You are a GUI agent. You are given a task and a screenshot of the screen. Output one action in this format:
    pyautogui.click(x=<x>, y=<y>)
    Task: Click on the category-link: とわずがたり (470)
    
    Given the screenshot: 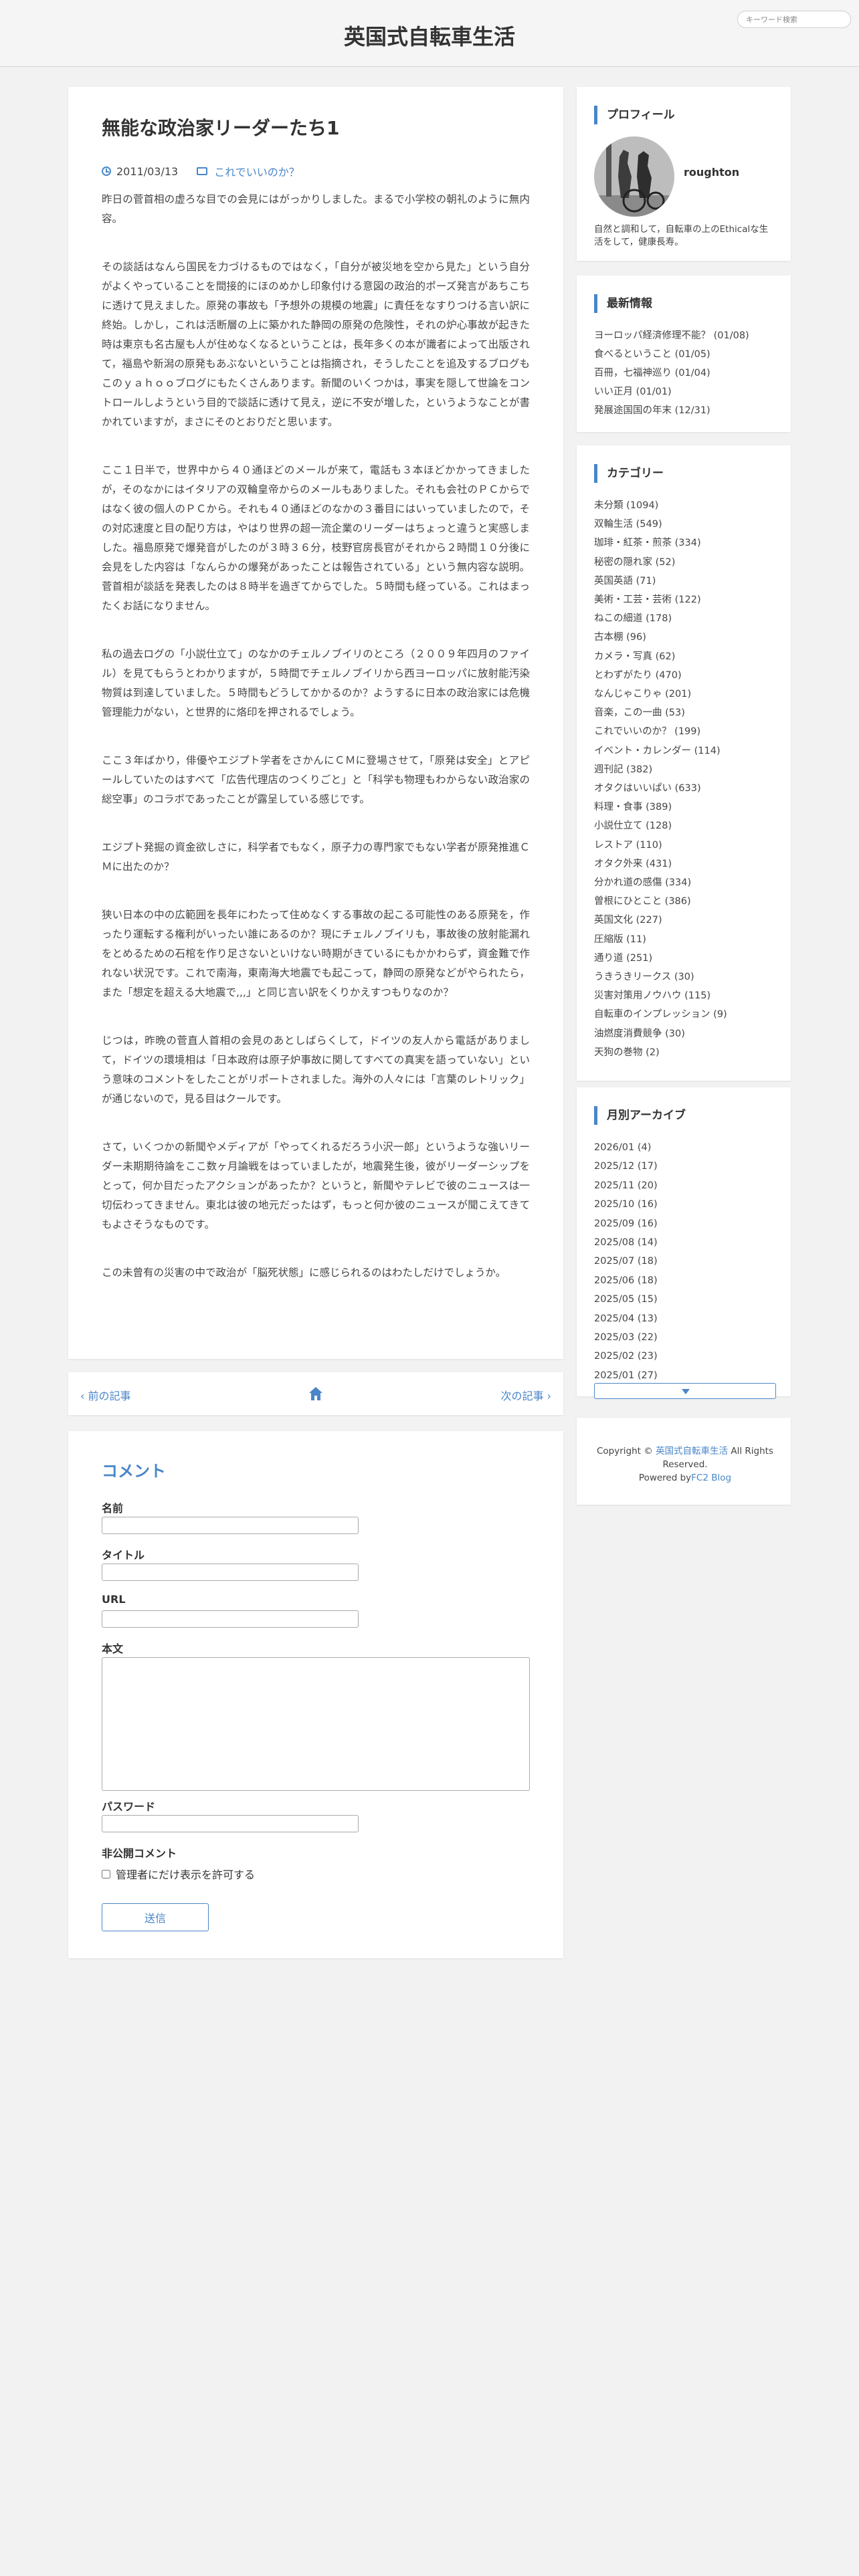 What is the action you would take?
    pyautogui.click(x=687, y=675)
    